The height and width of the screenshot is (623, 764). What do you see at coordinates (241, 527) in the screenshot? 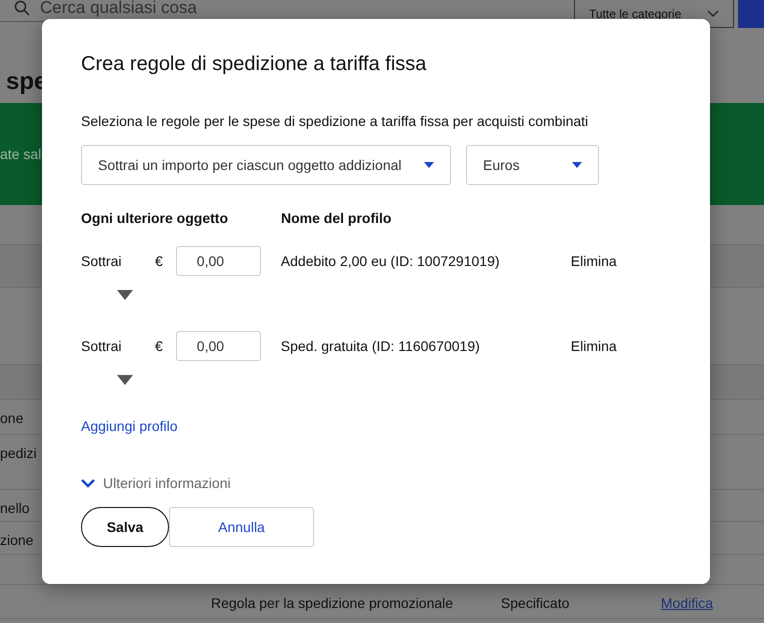
I see `cancel-button: Annulla` at bounding box center [241, 527].